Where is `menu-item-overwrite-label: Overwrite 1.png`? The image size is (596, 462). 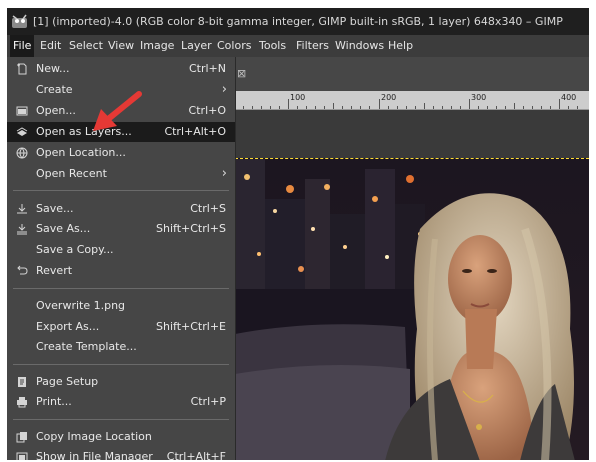
menu-item-overwrite-label: Overwrite 1.png is located at coordinates (81, 305).